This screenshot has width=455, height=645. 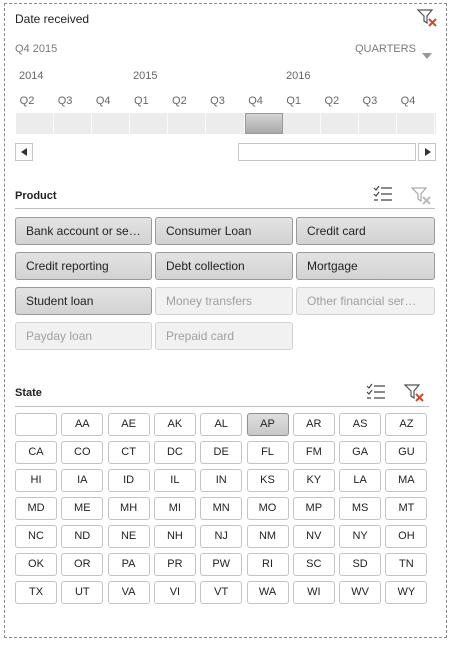 I want to click on state-slicer-item: VI, so click(x=174, y=592).